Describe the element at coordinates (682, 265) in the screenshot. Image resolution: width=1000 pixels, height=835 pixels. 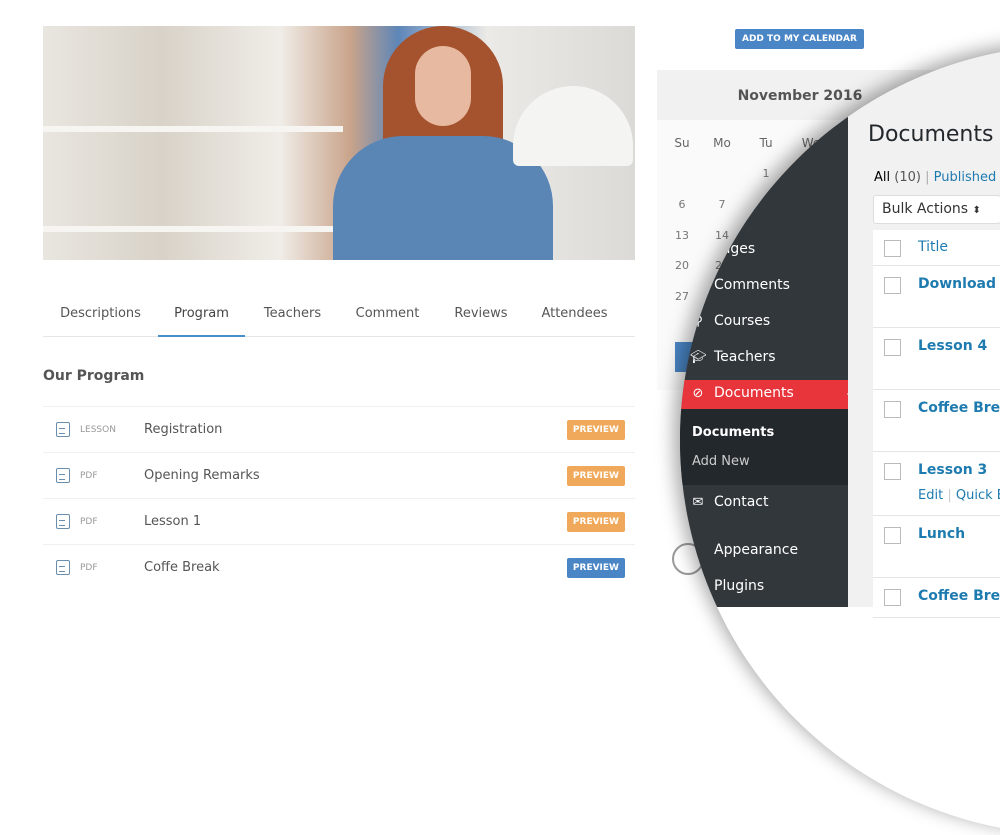
I see `calendar-day: 20` at that location.